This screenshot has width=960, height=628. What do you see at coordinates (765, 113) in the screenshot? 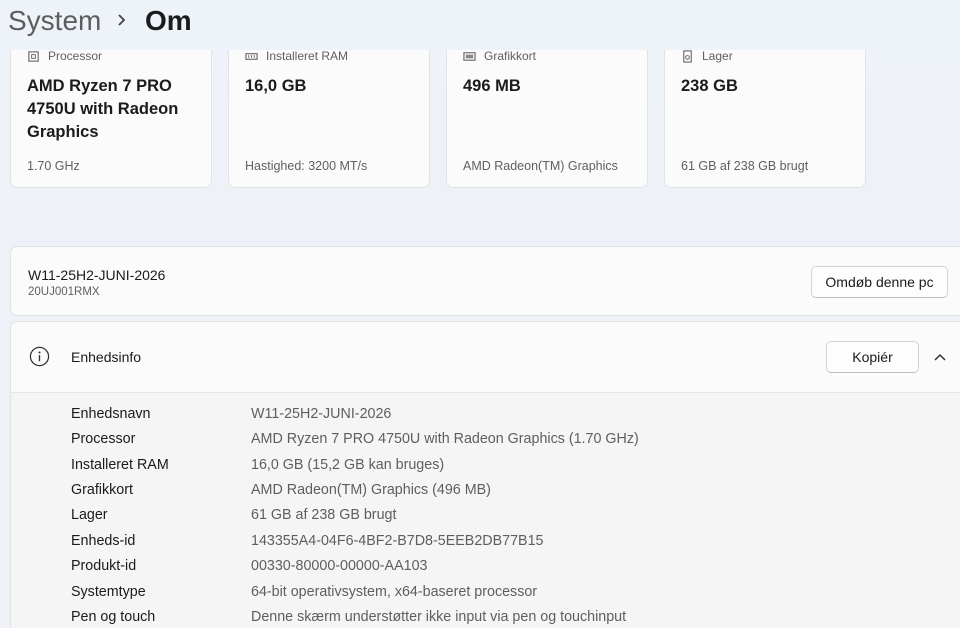
I see `storage-card: Lager 238 GB 61 GB af 238 GB brugt` at bounding box center [765, 113].